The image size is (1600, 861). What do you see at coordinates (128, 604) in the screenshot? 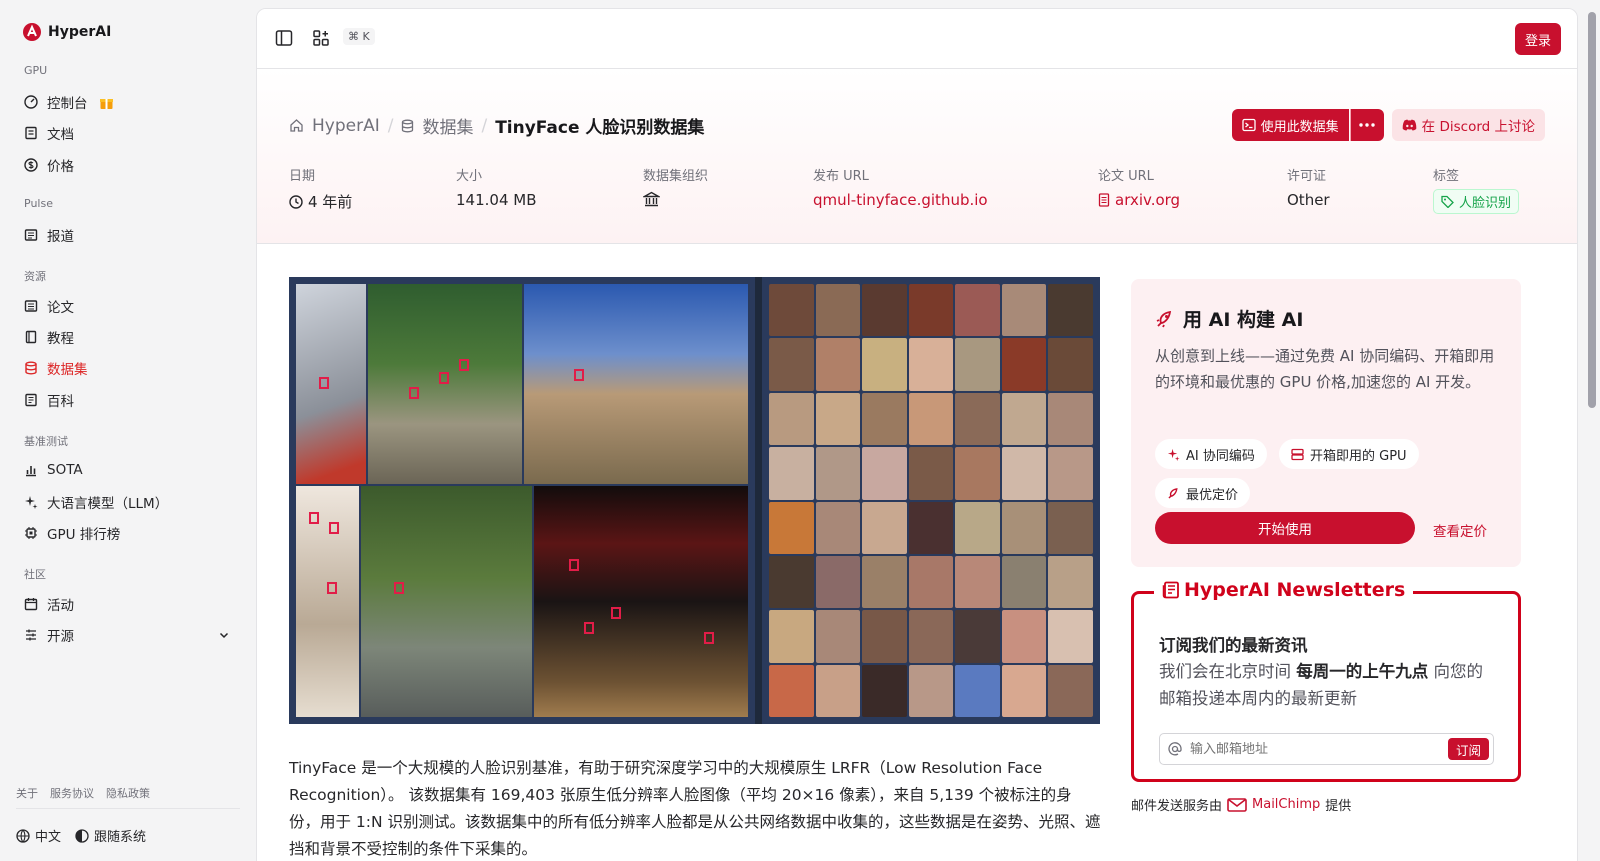
I see `sidebar-item-events: 活动` at bounding box center [128, 604].